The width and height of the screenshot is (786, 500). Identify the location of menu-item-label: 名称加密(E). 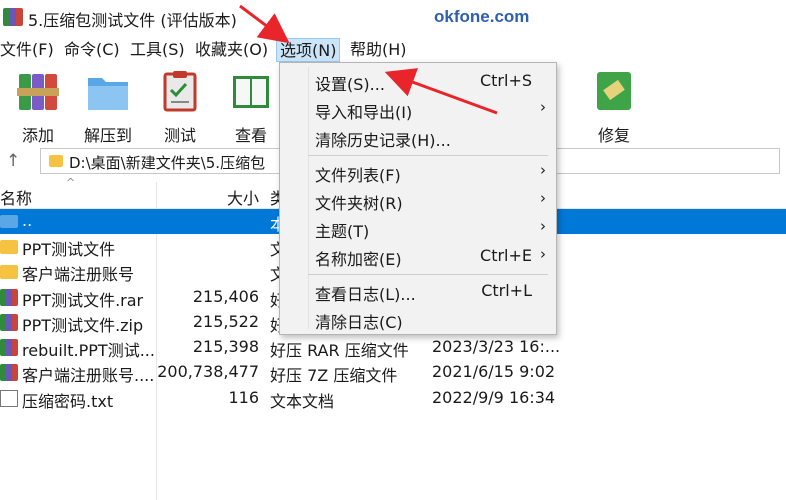
(358, 259).